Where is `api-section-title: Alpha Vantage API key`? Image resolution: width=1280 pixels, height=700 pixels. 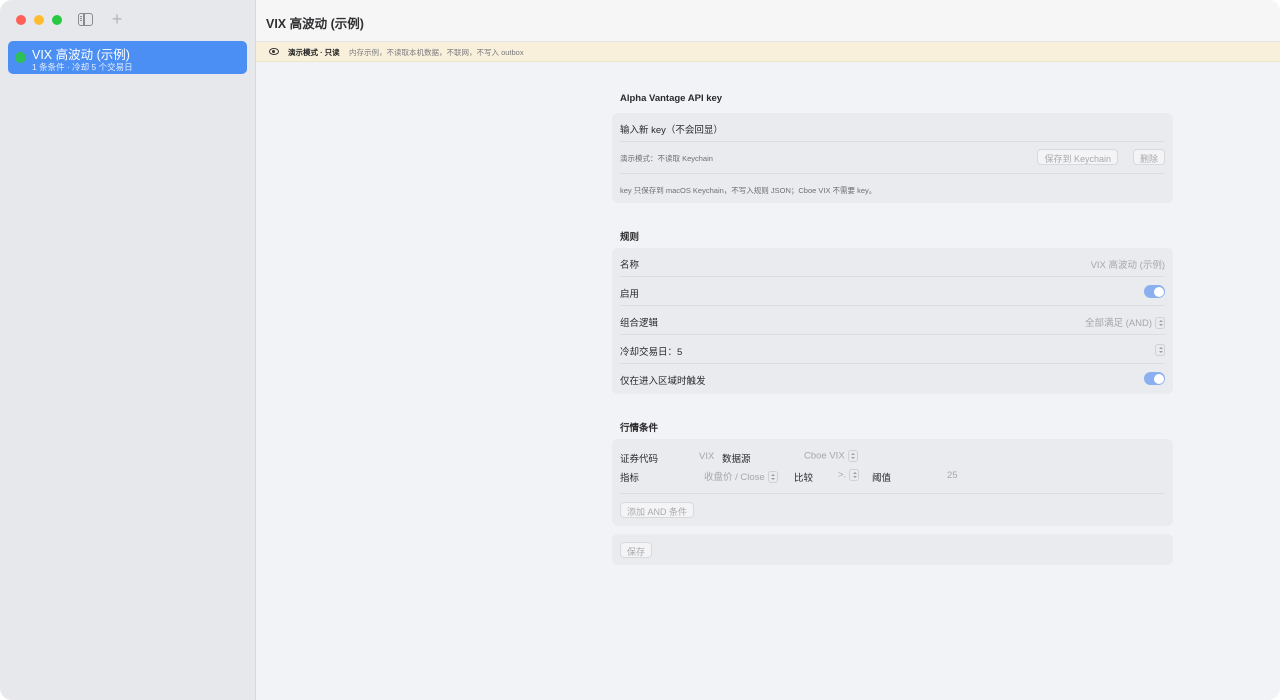 api-section-title: Alpha Vantage API key is located at coordinates (671, 98).